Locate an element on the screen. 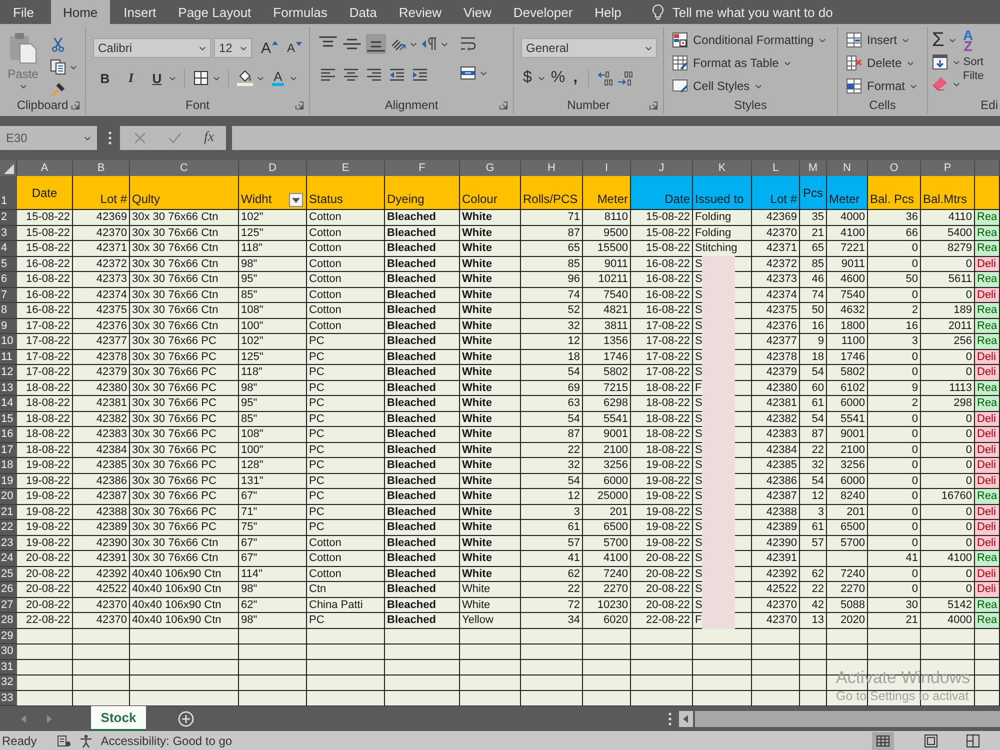 The width and height of the screenshot is (1000, 750). row-header: 15 is located at coordinates (8, 419).